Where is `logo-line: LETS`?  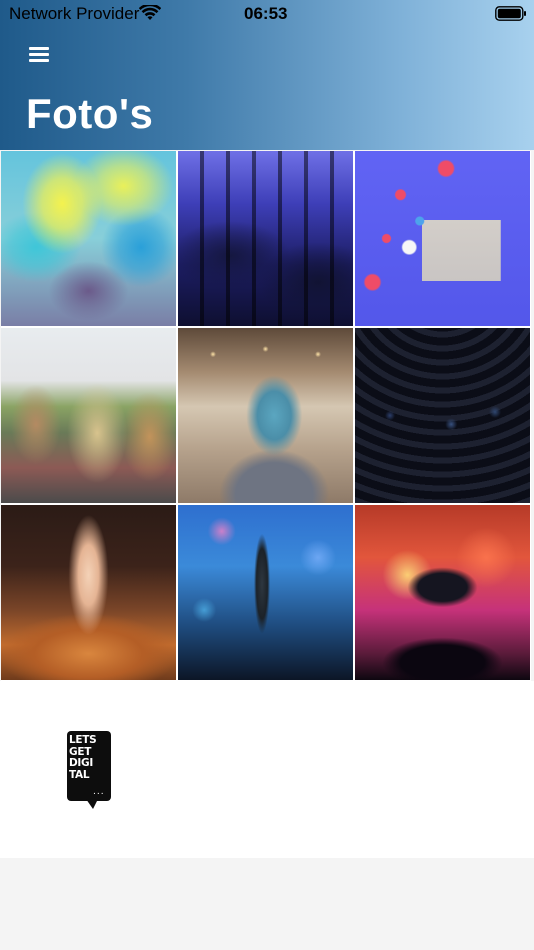
logo-line: LETS is located at coordinates (83, 740).